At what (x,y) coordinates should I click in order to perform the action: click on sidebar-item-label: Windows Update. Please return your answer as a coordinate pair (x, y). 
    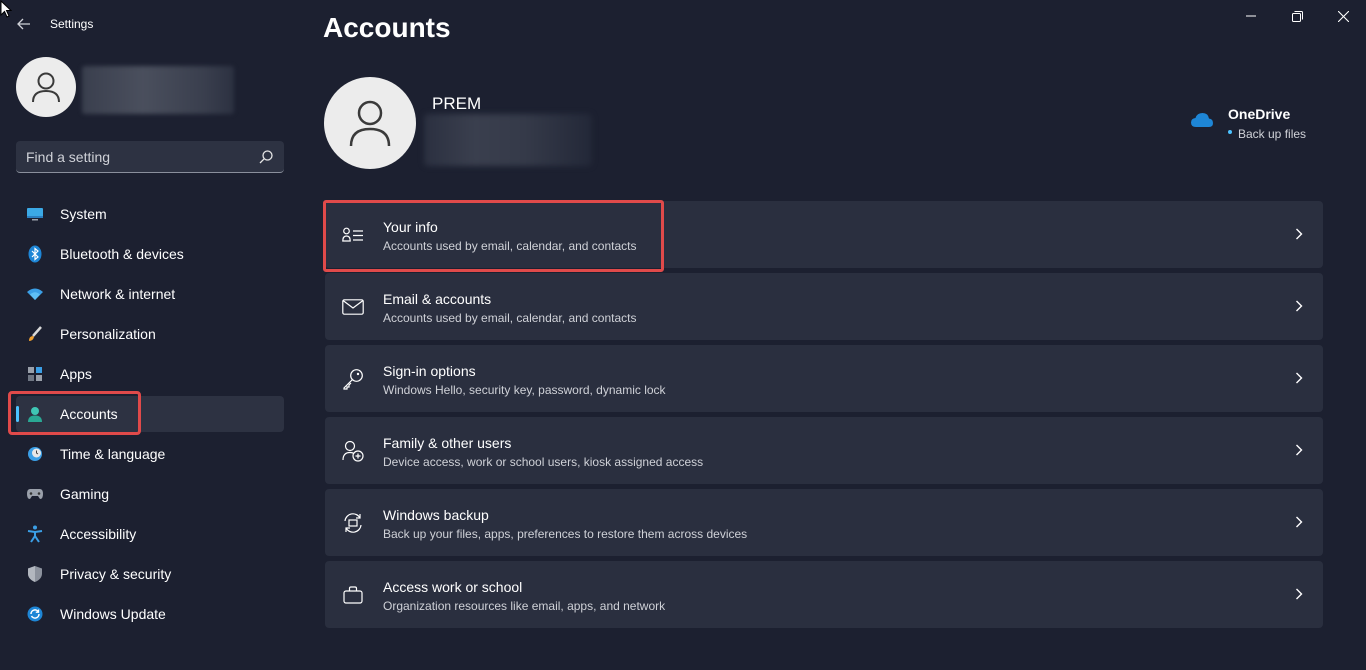
    Looking at the image, I should click on (113, 614).